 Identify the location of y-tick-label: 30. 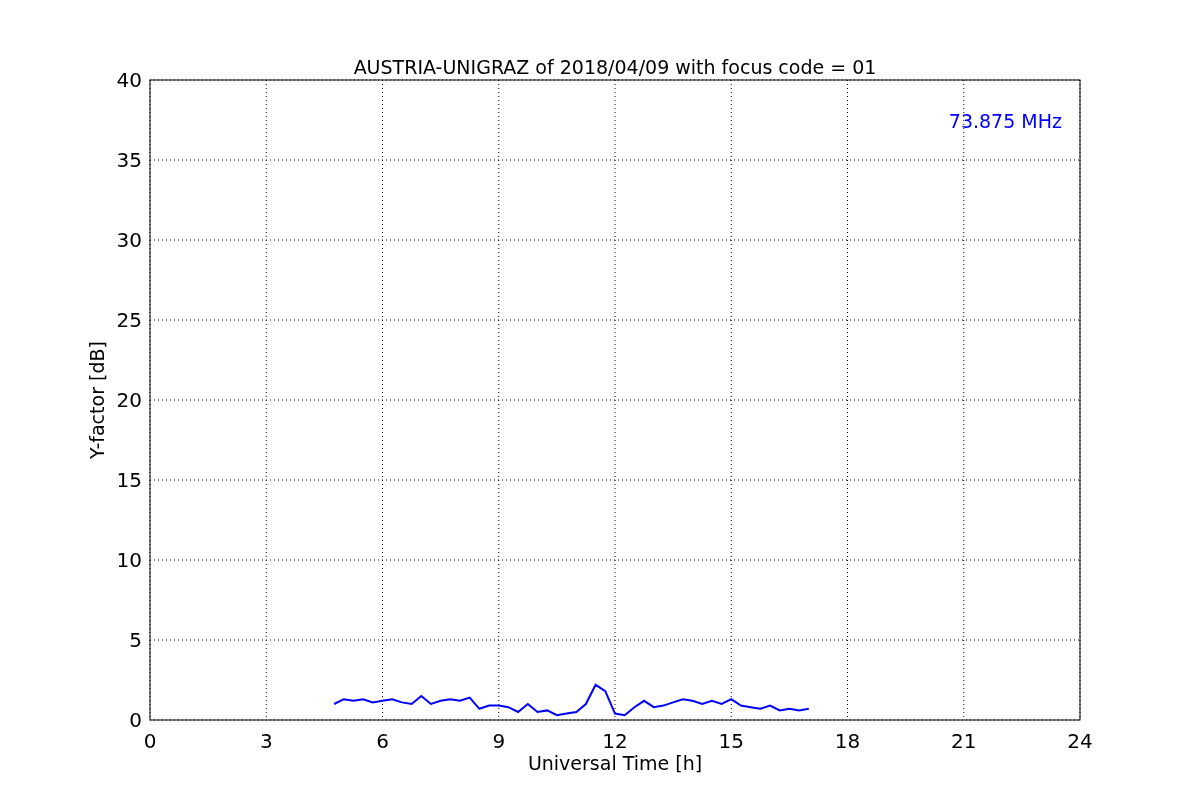
(129, 240).